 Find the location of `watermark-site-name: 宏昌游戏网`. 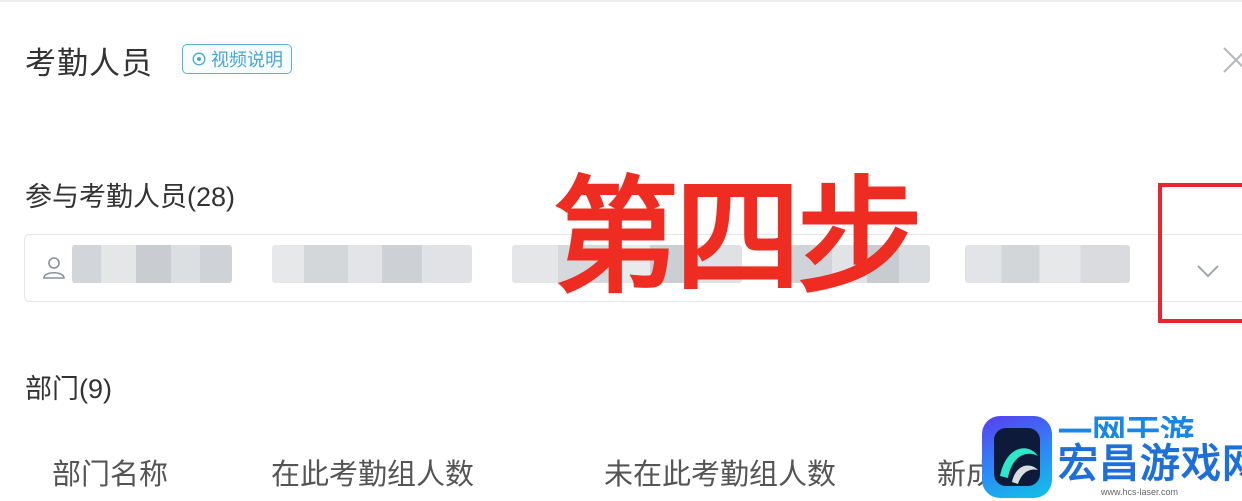

watermark-site-name: 宏昌游戏网 is located at coordinates (1150, 464).